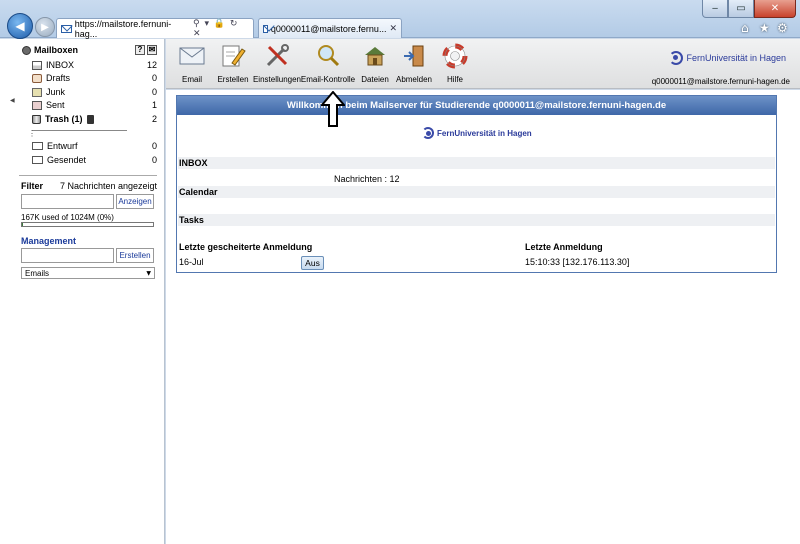 The image size is (800, 544). What do you see at coordinates (94, 146) in the screenshot?
I see `folder-entwurf: Entwurf 0` at bounding box center [94, 146].